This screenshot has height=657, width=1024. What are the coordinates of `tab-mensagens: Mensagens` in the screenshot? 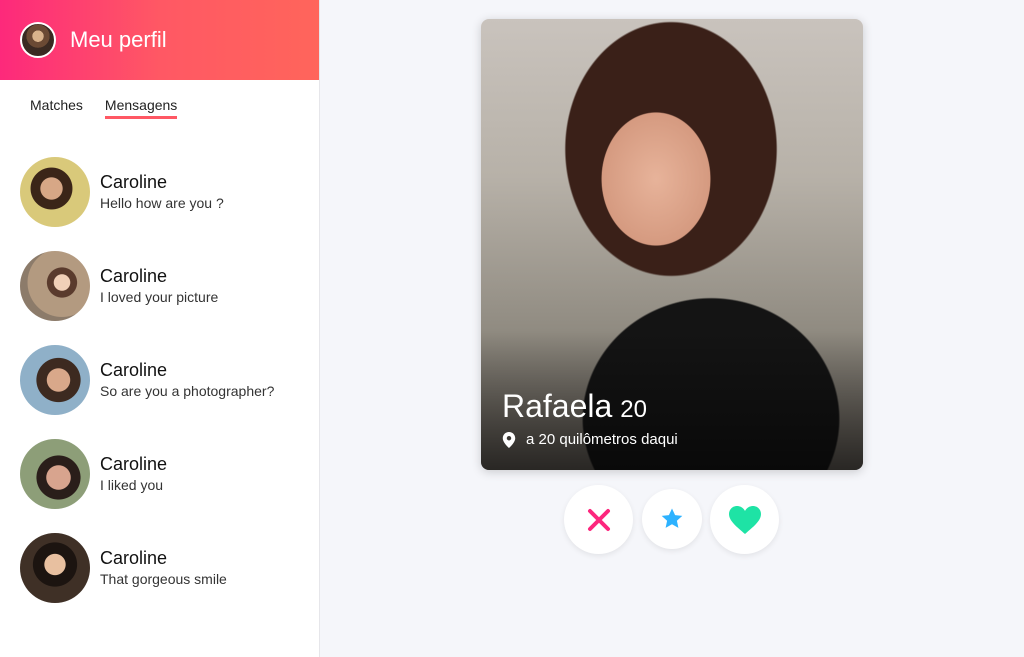 It's located at (141, 108).